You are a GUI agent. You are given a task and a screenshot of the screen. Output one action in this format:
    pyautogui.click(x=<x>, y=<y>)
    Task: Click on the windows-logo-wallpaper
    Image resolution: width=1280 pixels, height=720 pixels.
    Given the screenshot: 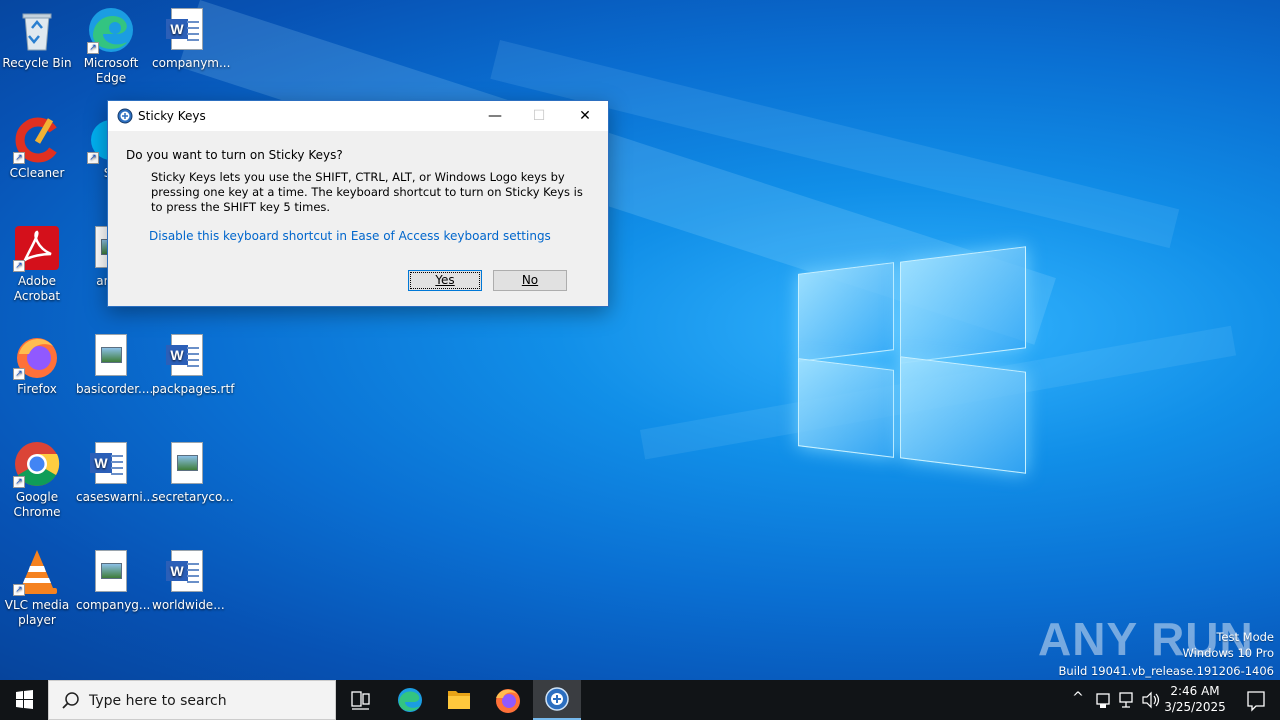 What is the action you would take?
    pyautogui.click(x=910, y=360)
    